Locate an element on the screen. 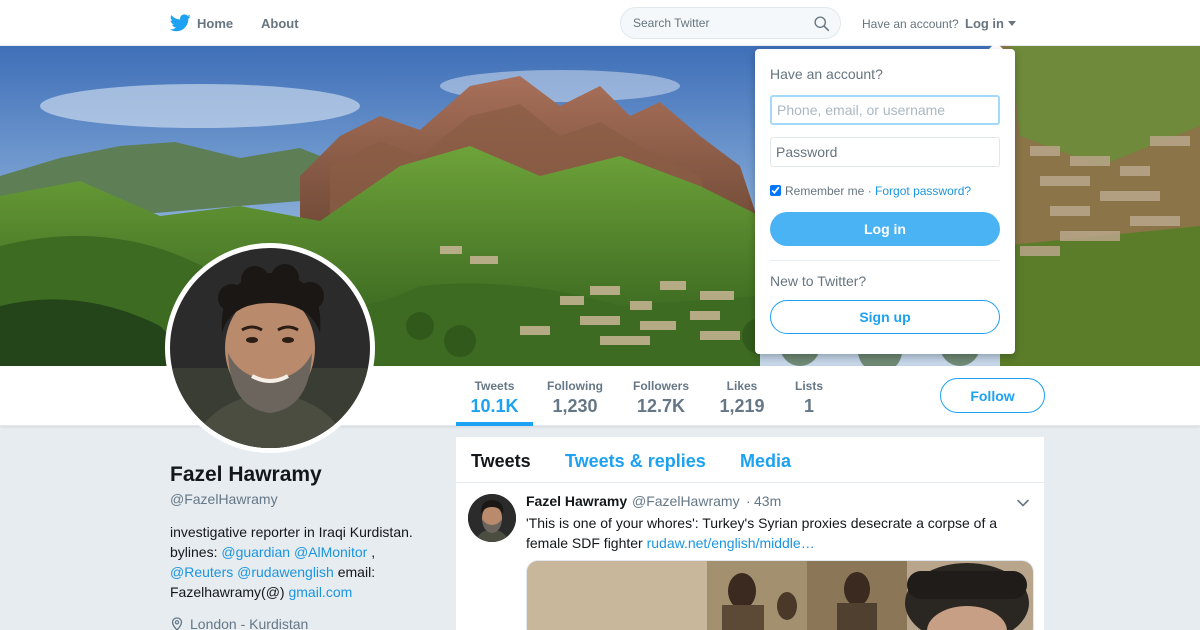 This screenshot has width=1200, height=630. remember-me-checkbox is located at coordinates (775, 190).